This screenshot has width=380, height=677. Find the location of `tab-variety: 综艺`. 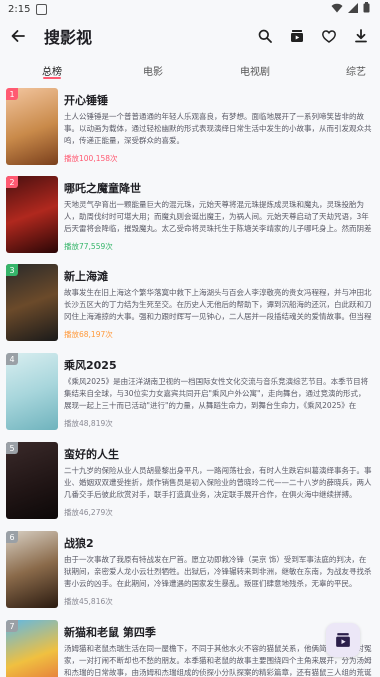

tab-variety: 综艺 is located at coordinates (356, 70).